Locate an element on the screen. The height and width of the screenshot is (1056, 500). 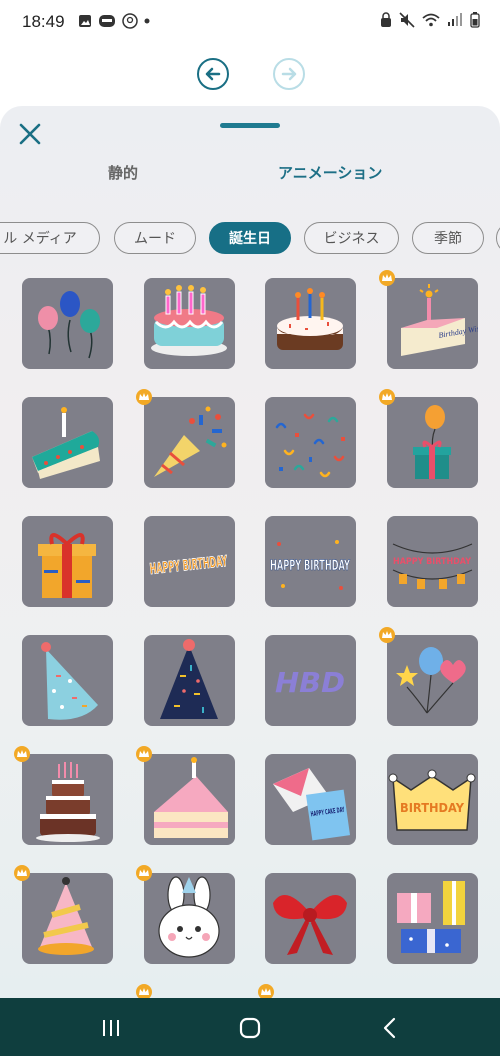
bunny-sticker-icon is located at coordinates (189, 917).